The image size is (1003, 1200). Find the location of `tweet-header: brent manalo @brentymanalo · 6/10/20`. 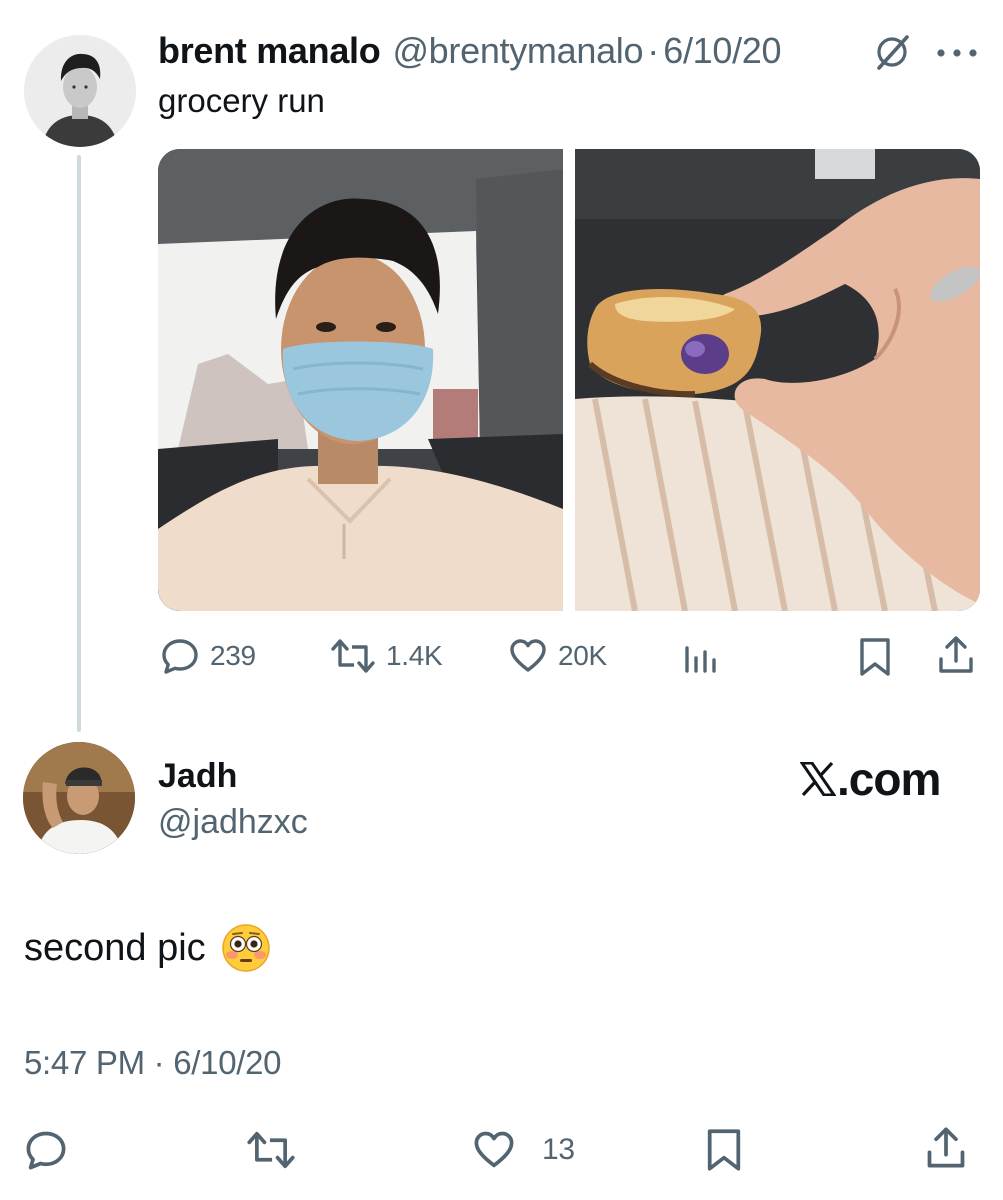

tweet-header: brent manalo @brentymanalo · 6/10/20 is located at coordinates (470, 51).